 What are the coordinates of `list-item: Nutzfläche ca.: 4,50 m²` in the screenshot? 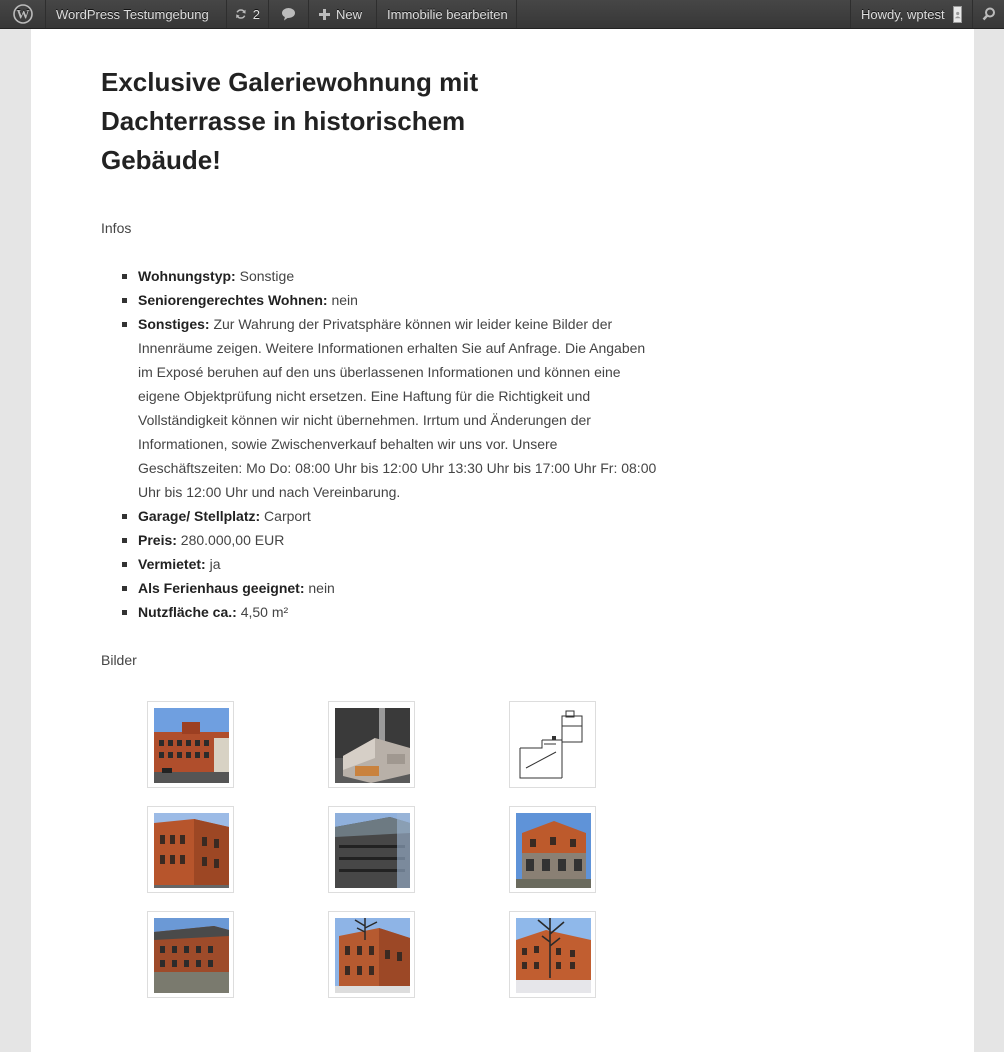 It's located at (391, 612).